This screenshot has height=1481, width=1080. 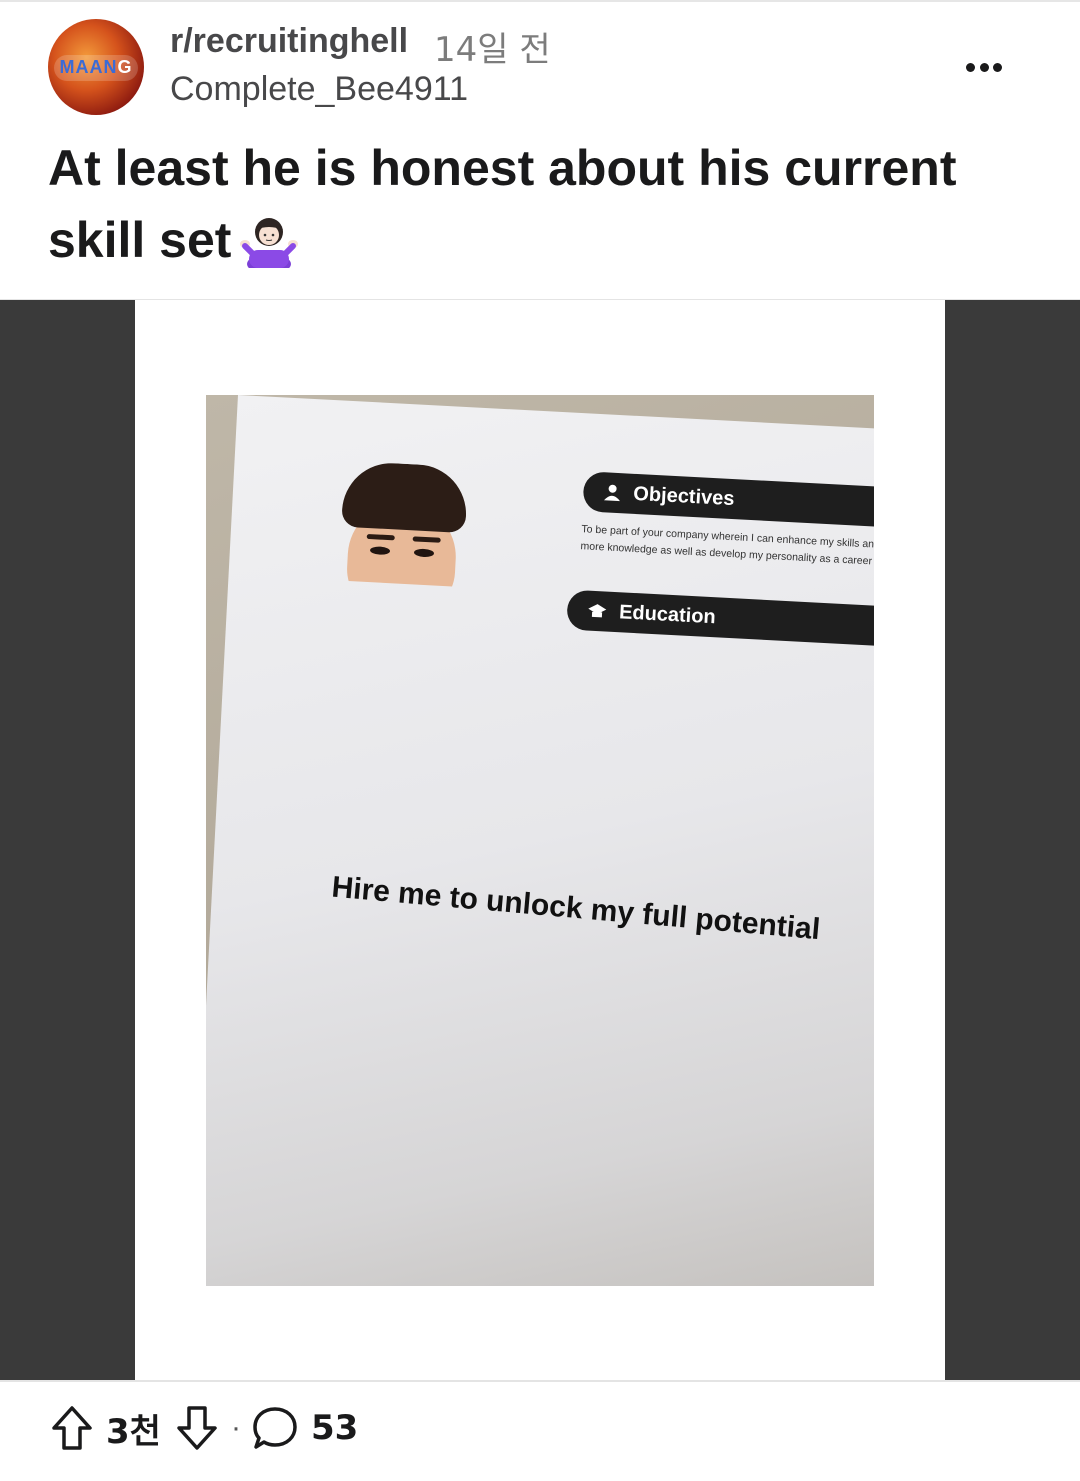 I want to click on post-time: 14일 전, so click(x=492, y=50).